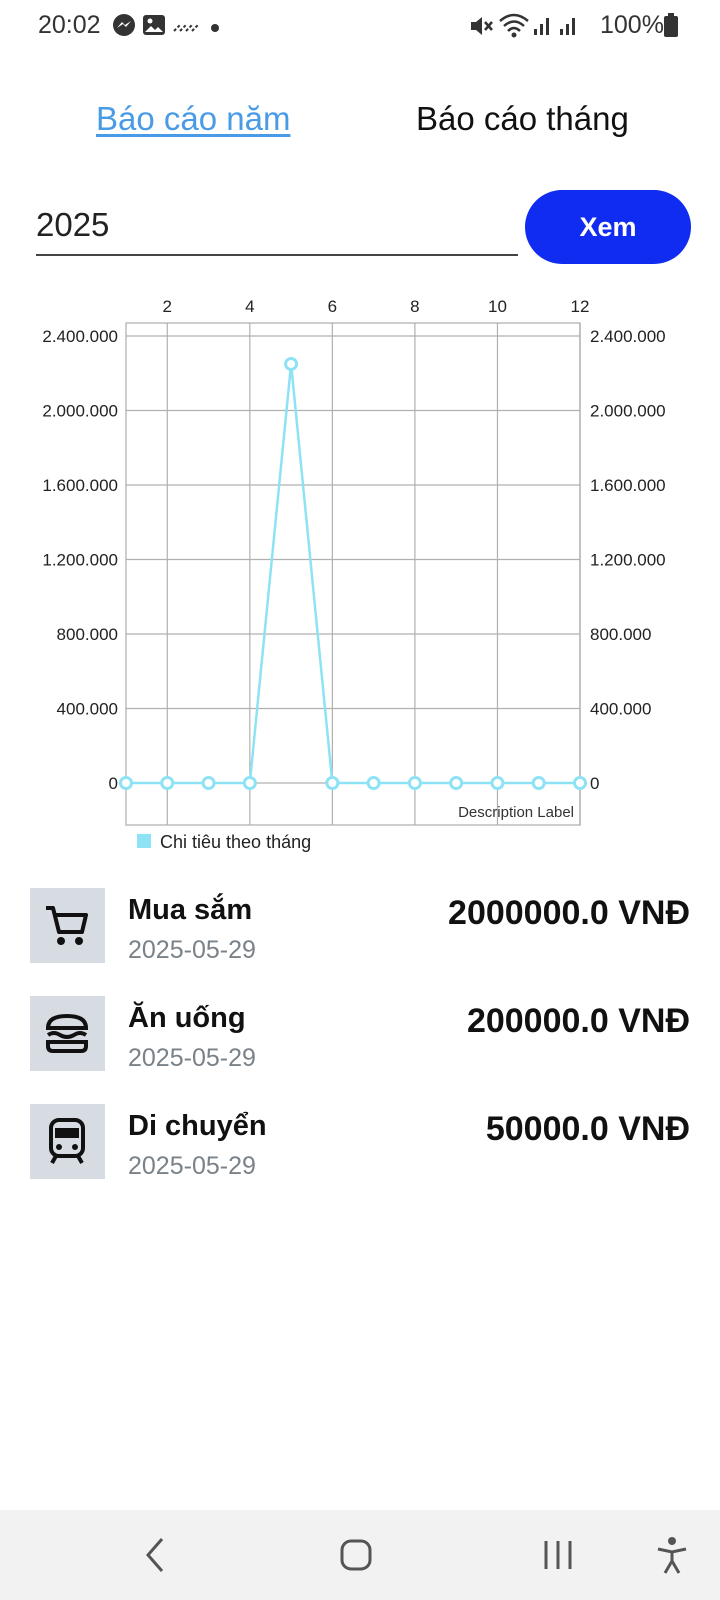 The height and width of the screenshot is (1600, 720). What do you see at coordinates (187, 1018) in the screenshot?
I see `expense-name: Ăn uống` at bounding box center [187, 1018].